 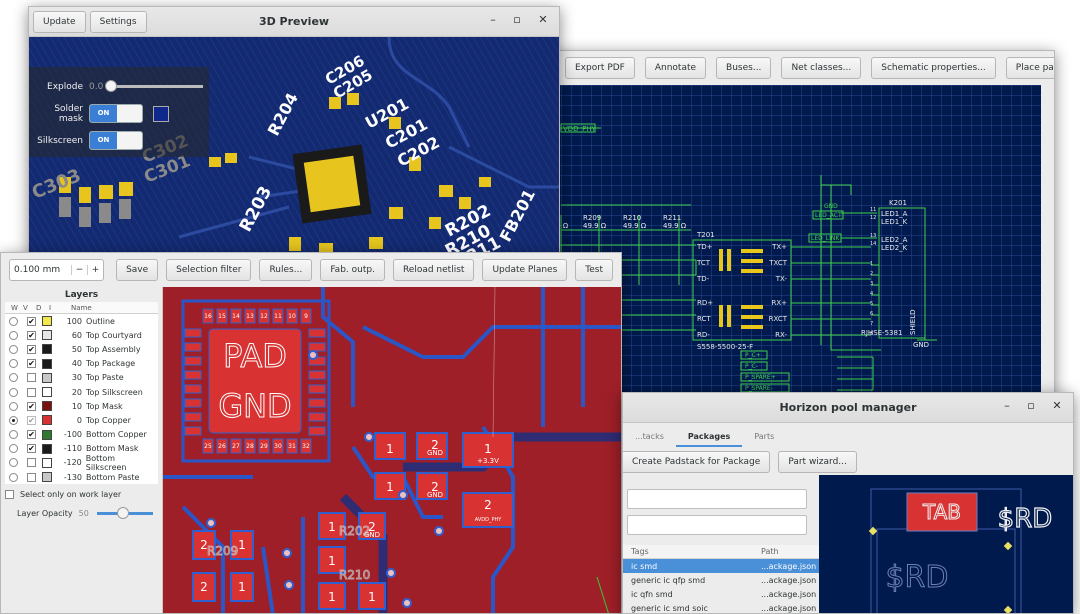 I want to click on net-label: P_SPARE+, so click(x=760, y=377).